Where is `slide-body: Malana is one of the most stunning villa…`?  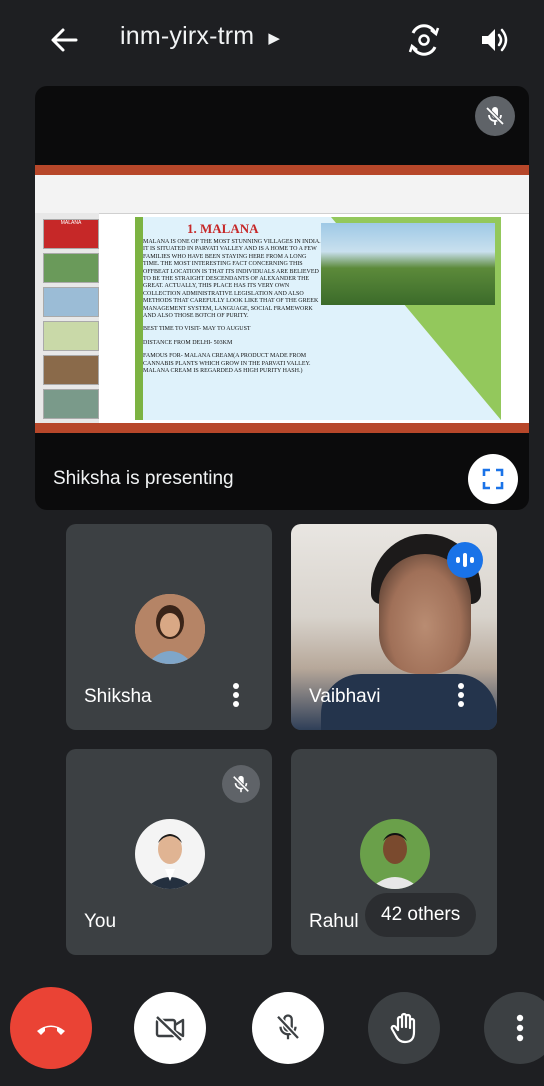 slide-body: Malana is one of the most stunning villa… is located at coordinates (233, 310).